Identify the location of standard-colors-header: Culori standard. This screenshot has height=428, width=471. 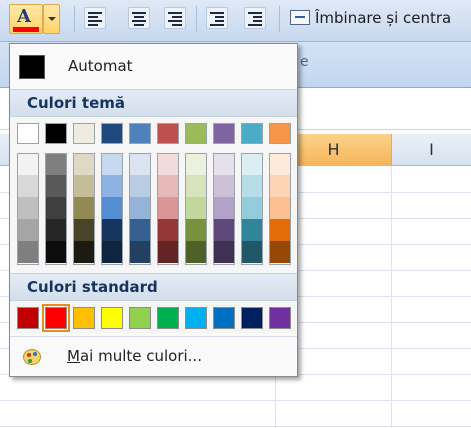
(153, 287).